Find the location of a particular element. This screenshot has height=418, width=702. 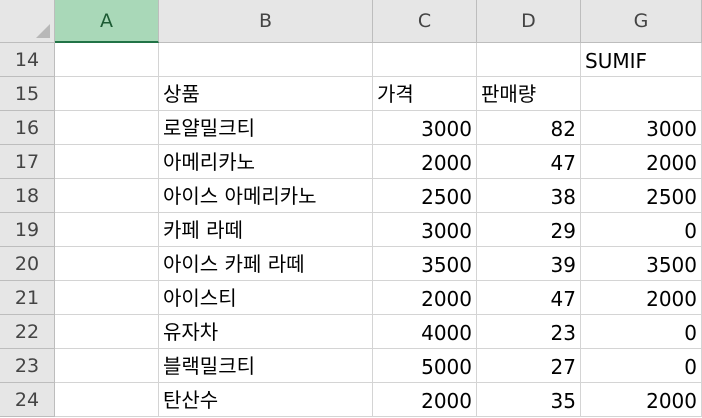

cell-b17: 아메리카노 is located at coordinates (266, 162).